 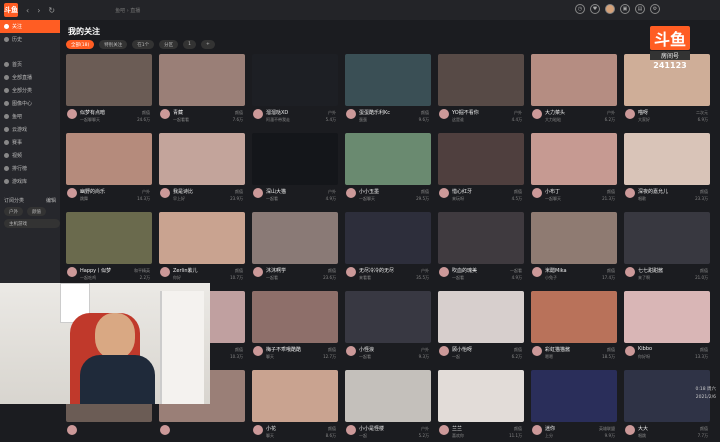 I want to click on stream-card: 蛋蛋酷乐利Kc 颜值 蛋蛋 9.6万, so click(x=388, y=90).